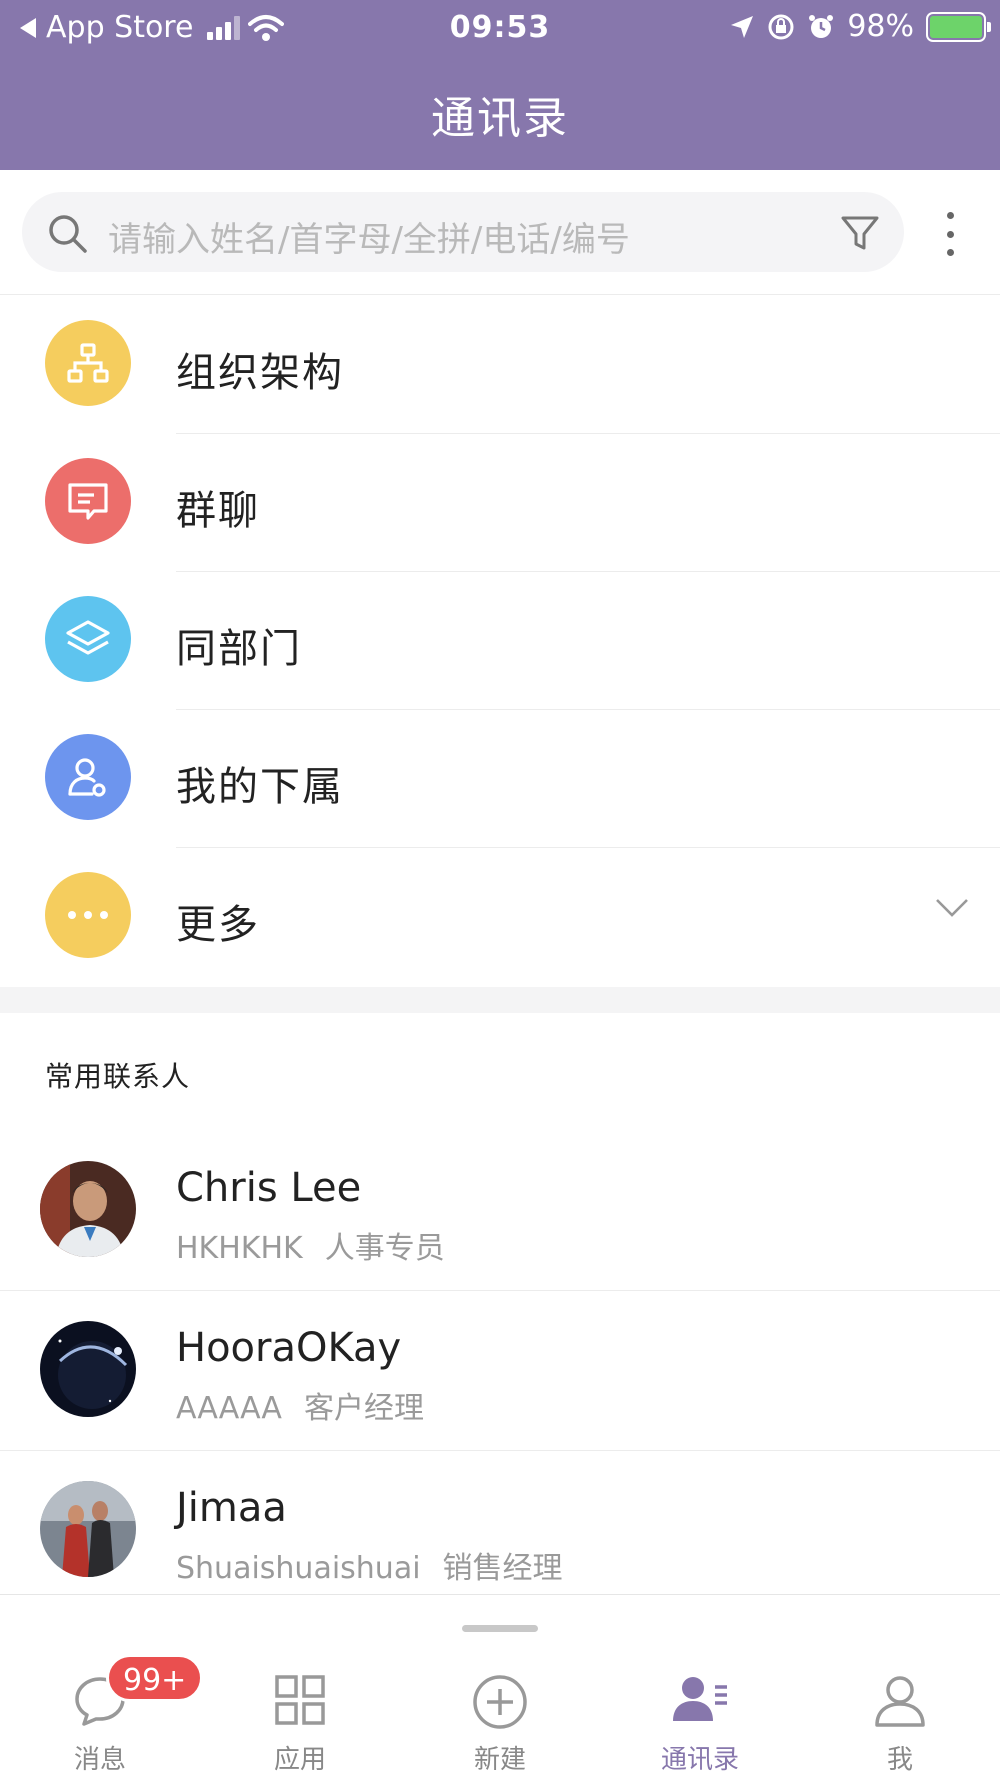  Describe the element at coordinates (289, 1348) in the screenshot. I see `contact-name: HooraOKay` at that location.